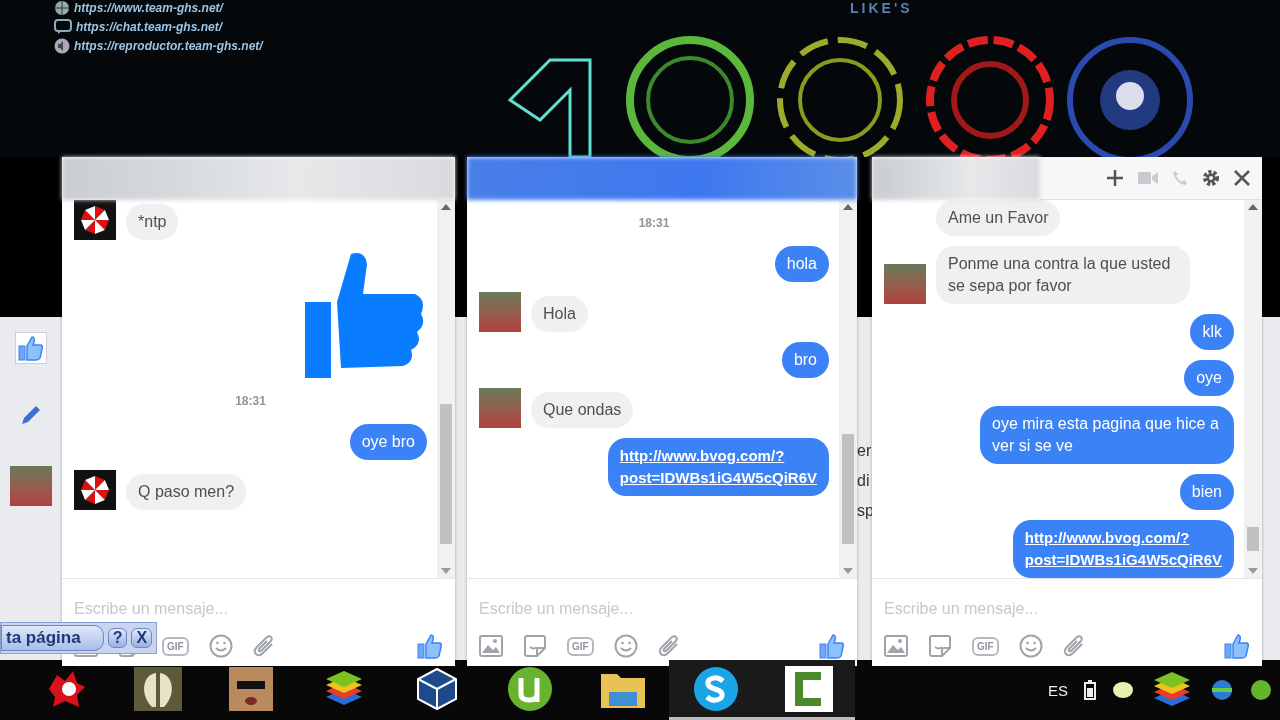 Image resolution: width=1280 pixels, height=720 pixels. Describe the element at coordinates (801, 264) in the screenshot. I see `sent-message: hola` at that location.